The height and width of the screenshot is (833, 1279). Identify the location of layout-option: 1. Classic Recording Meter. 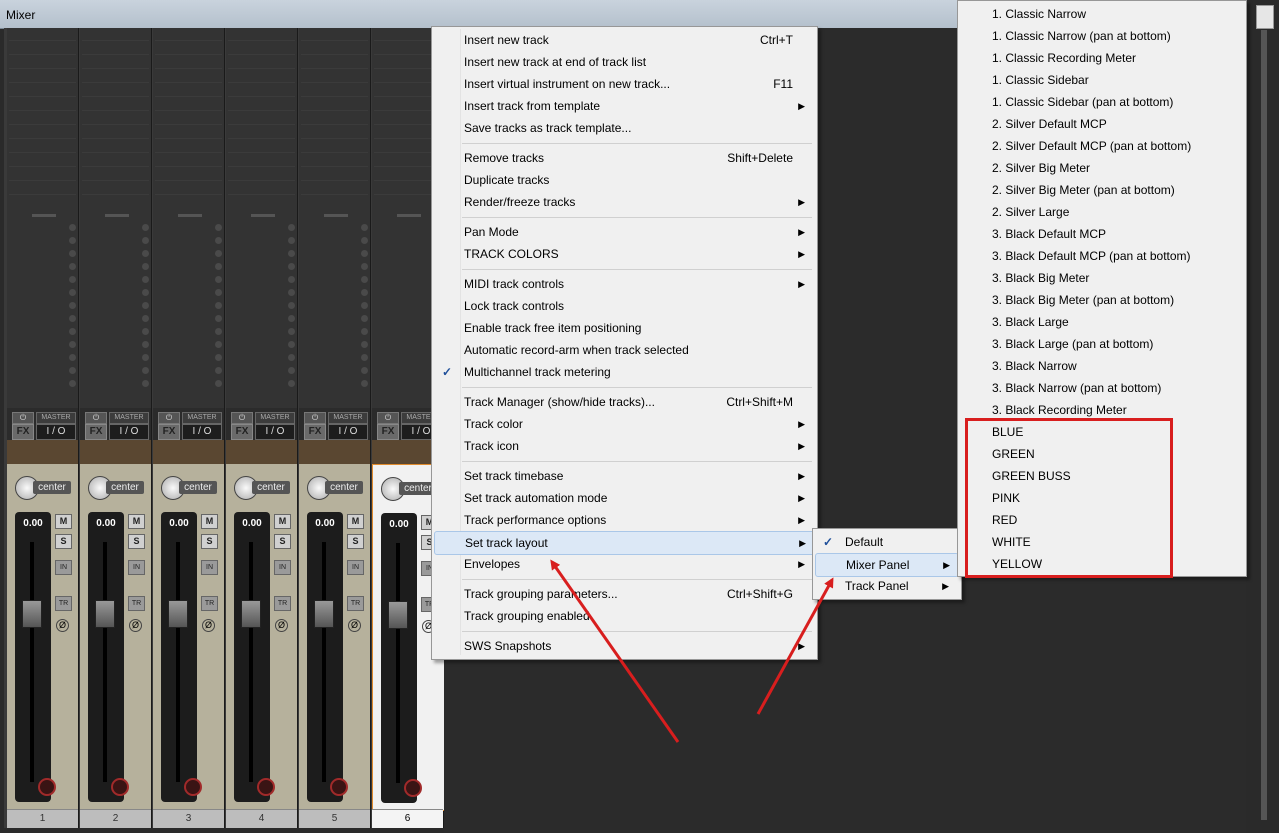
(1101, 58).